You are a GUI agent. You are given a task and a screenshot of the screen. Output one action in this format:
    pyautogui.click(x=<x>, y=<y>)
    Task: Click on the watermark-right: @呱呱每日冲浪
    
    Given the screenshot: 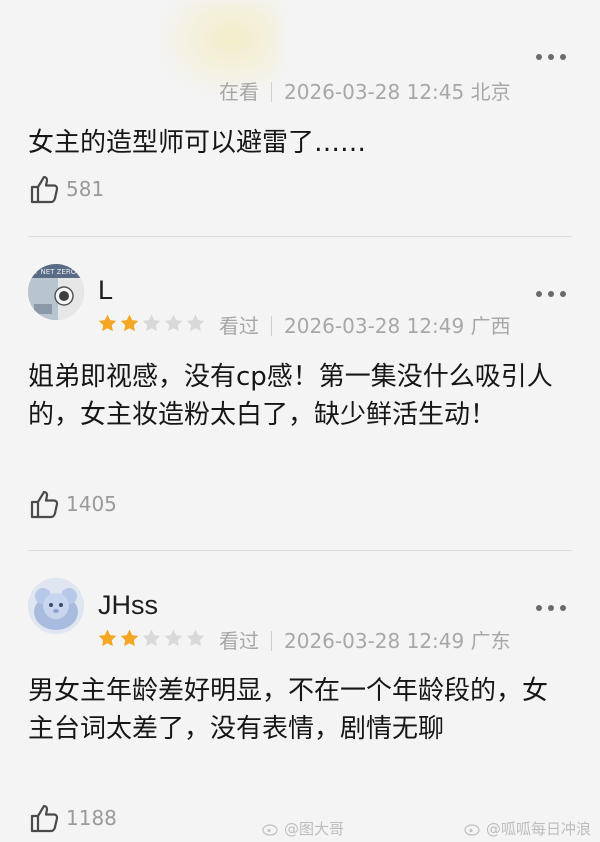 What is the action you would take?
    pyautogui.click(x=527, y=828)
    